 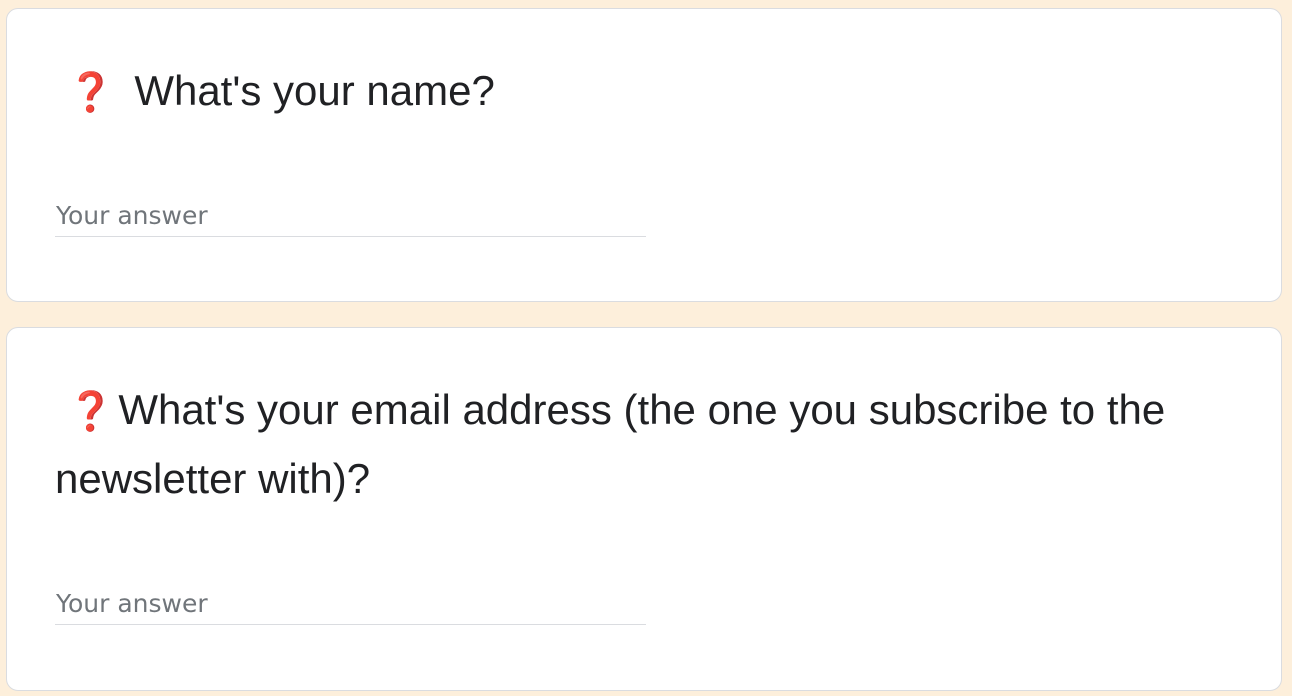 What do you see at coordinates (648, 91) in the screenshot?
I see `question-title-name: ❓ What's your name?` at bounding box center [648, 91].